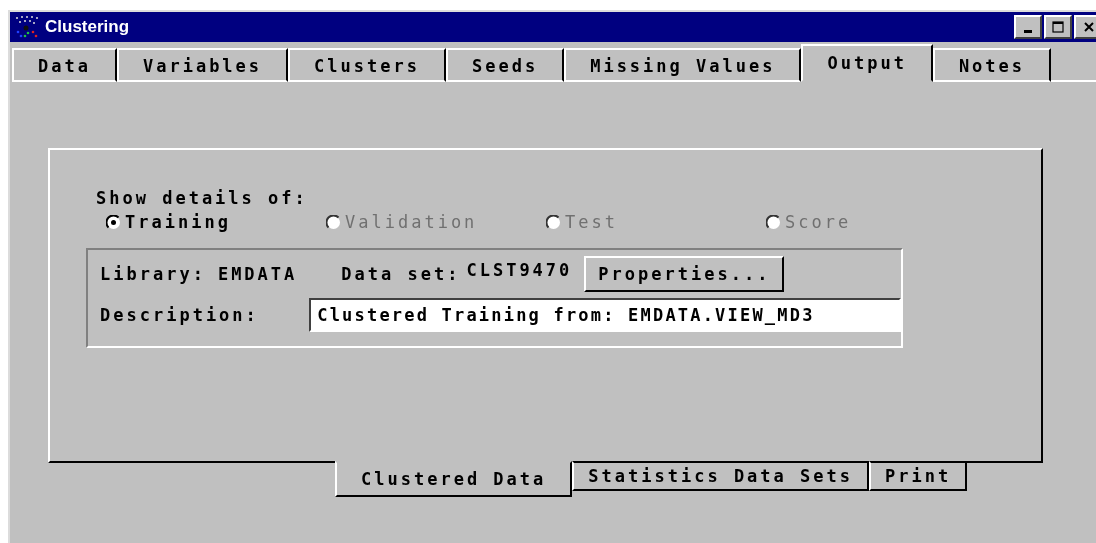 Image resolution: width=1096 pixels, height=543 pixels. Describe the element at coordinates (605, 315) in the screenshot. I see `description-field: Clustered Training from: EMDATA.VIEW_MD3` at that location.